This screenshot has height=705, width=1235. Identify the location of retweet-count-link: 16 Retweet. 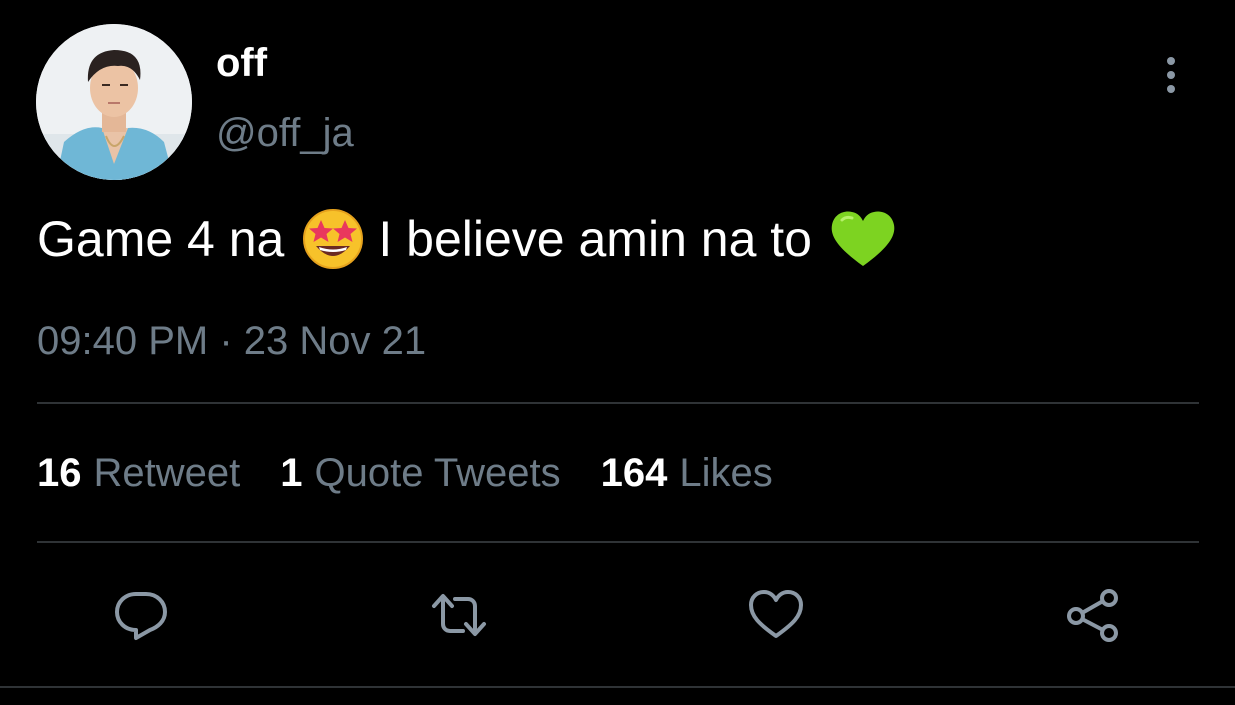
(138, 473).